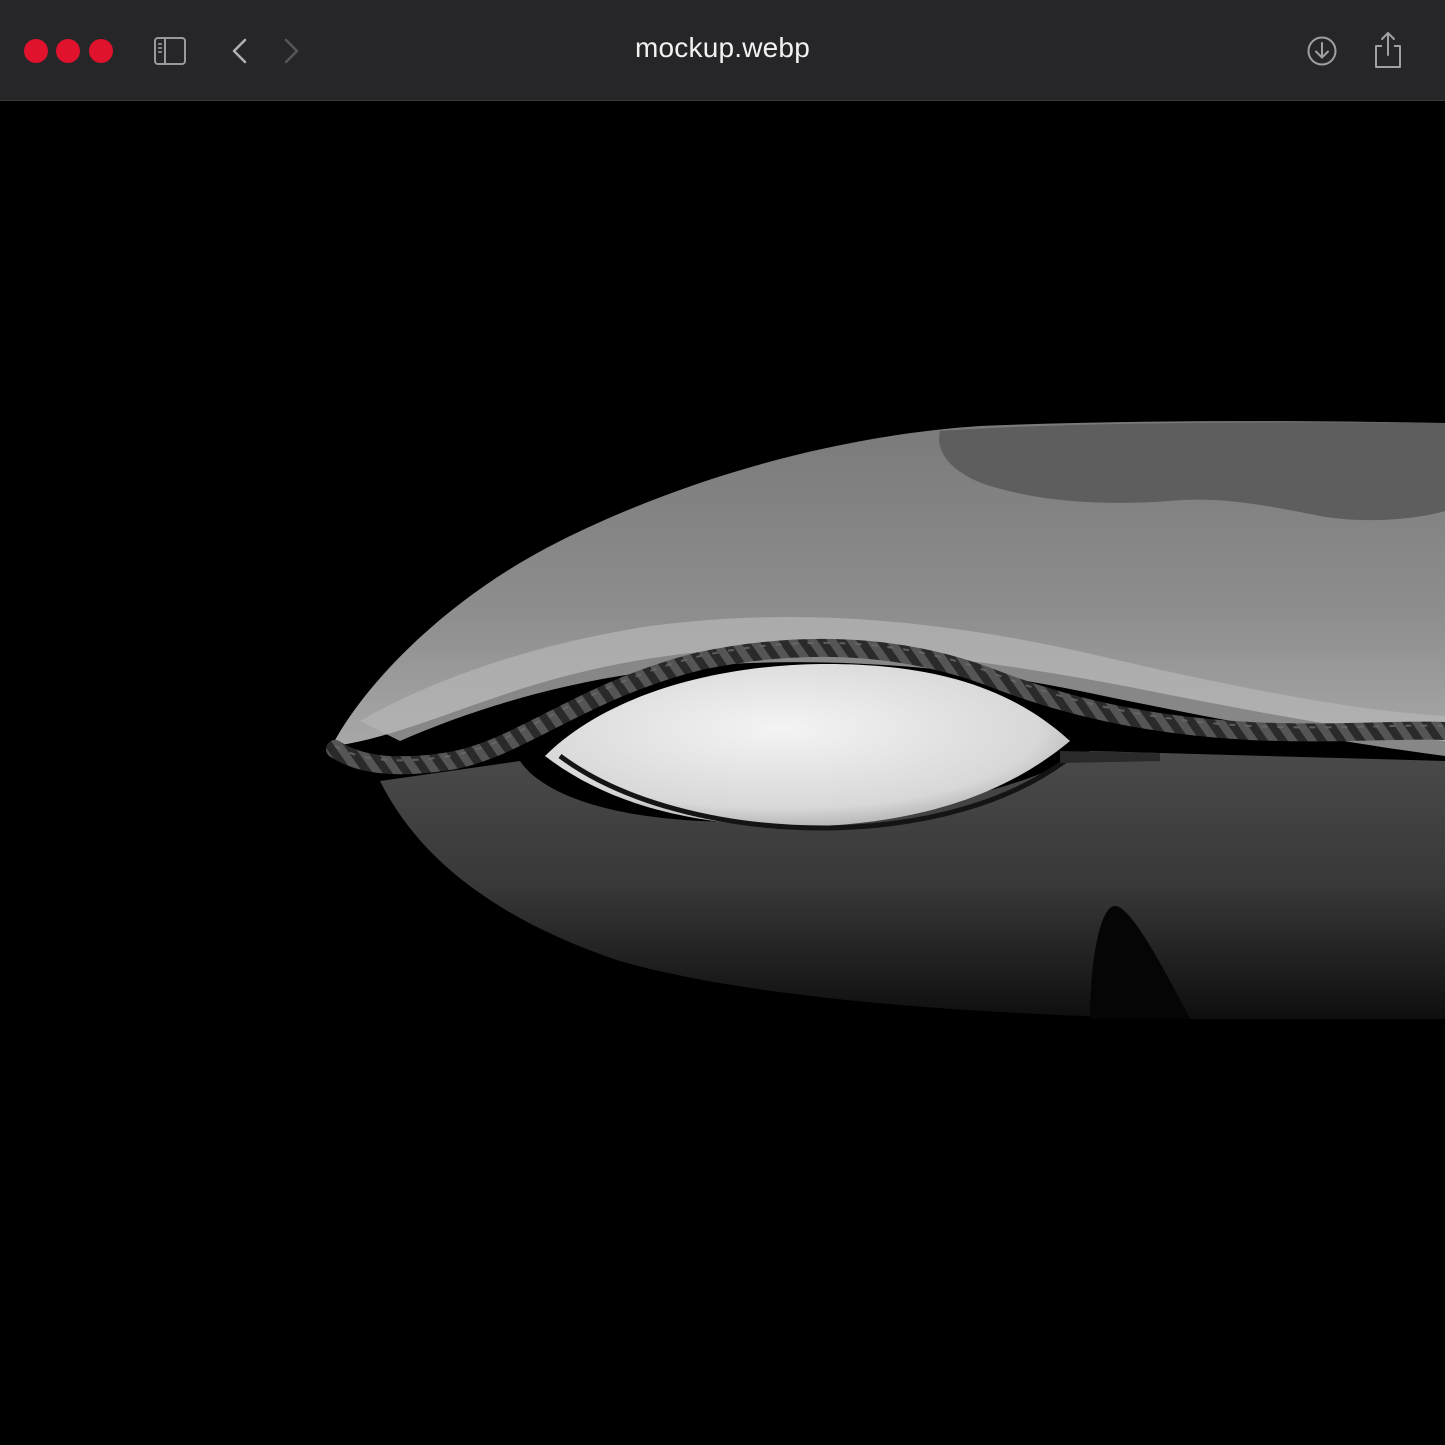  What do you see at coordinates (36, 51) in the screenshot?
I see `close-window-button` at bounding box center [36, 51].